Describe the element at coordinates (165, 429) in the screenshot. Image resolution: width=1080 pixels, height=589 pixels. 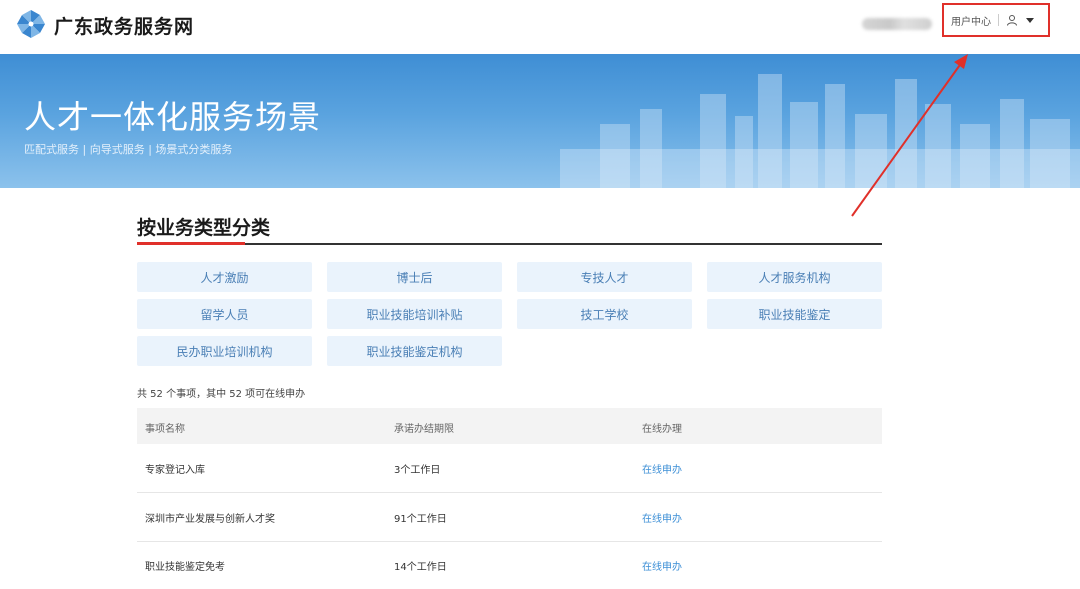
I see `header-item-name: 事项名称` at that location.